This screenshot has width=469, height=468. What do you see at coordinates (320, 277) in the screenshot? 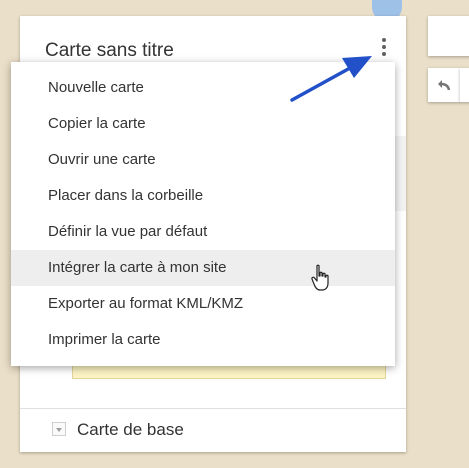
I see `hand-pointer-icon` at bounding box center [320, 277].